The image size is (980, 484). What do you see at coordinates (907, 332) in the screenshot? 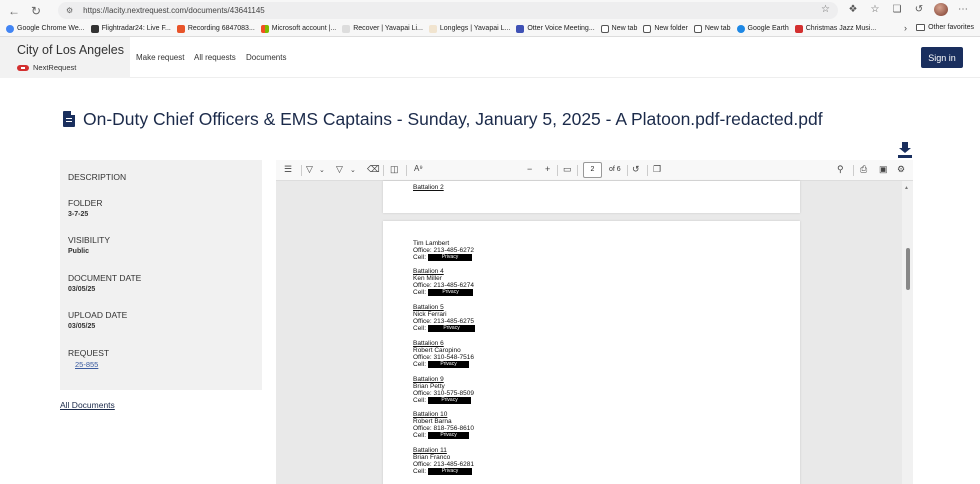
I see `pdf-scrollbar: ▲` at bounding box center [907, 332].